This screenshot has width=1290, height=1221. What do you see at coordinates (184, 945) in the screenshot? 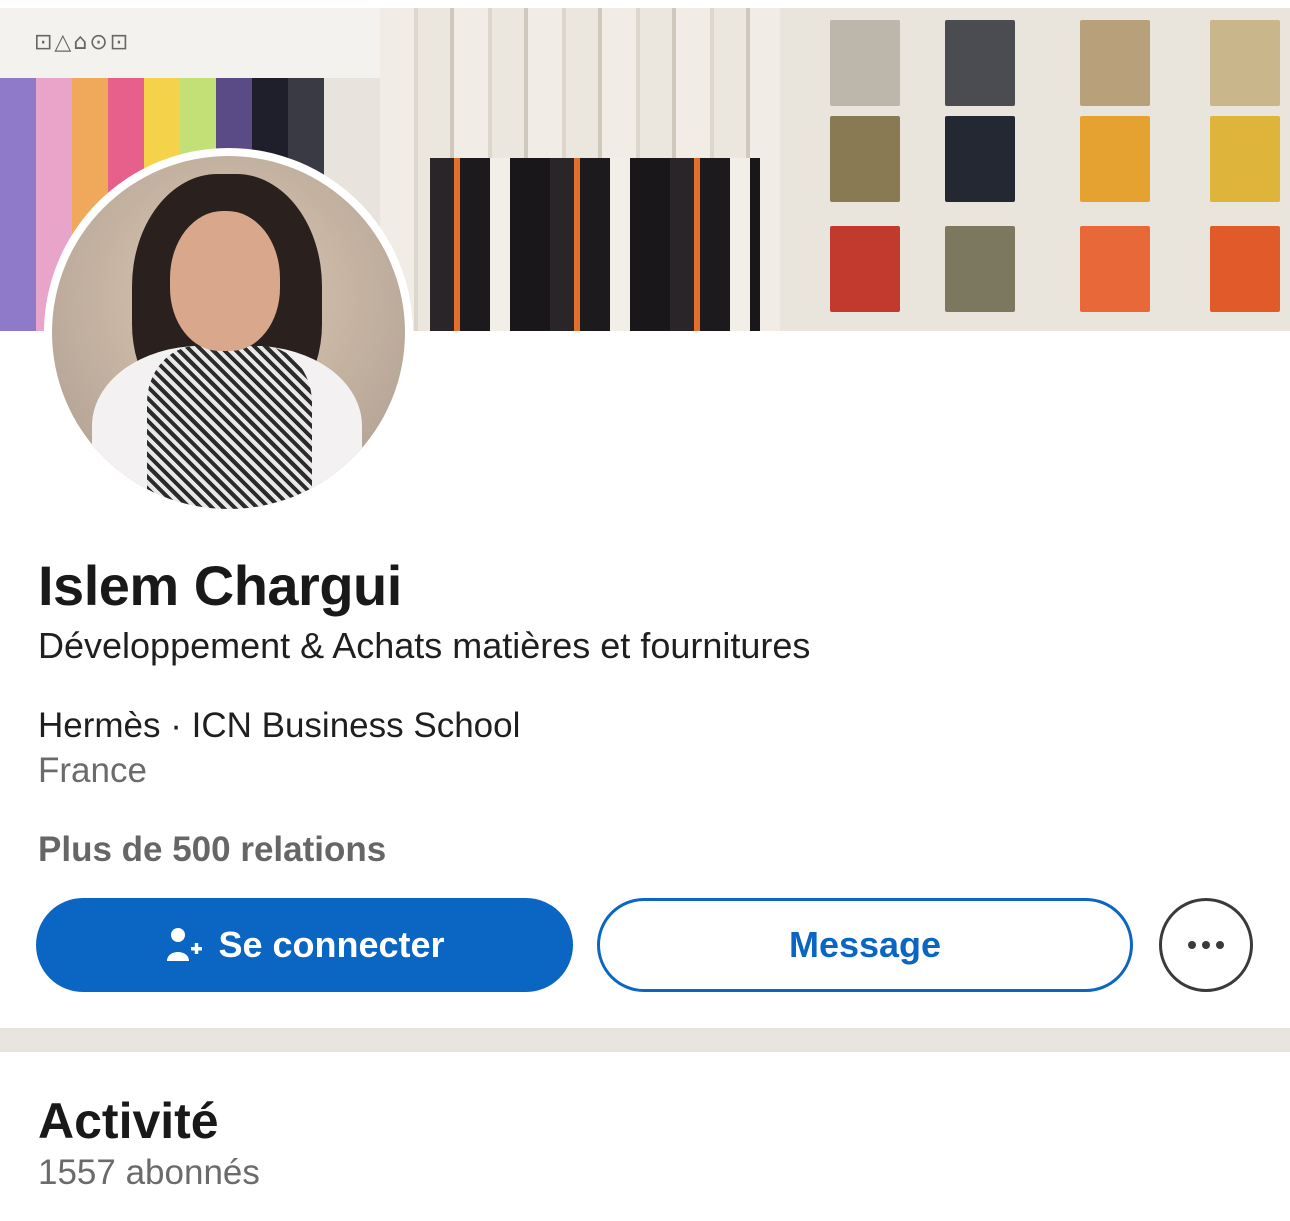
I see `add-person-icon` at bounding box center [184, 945].